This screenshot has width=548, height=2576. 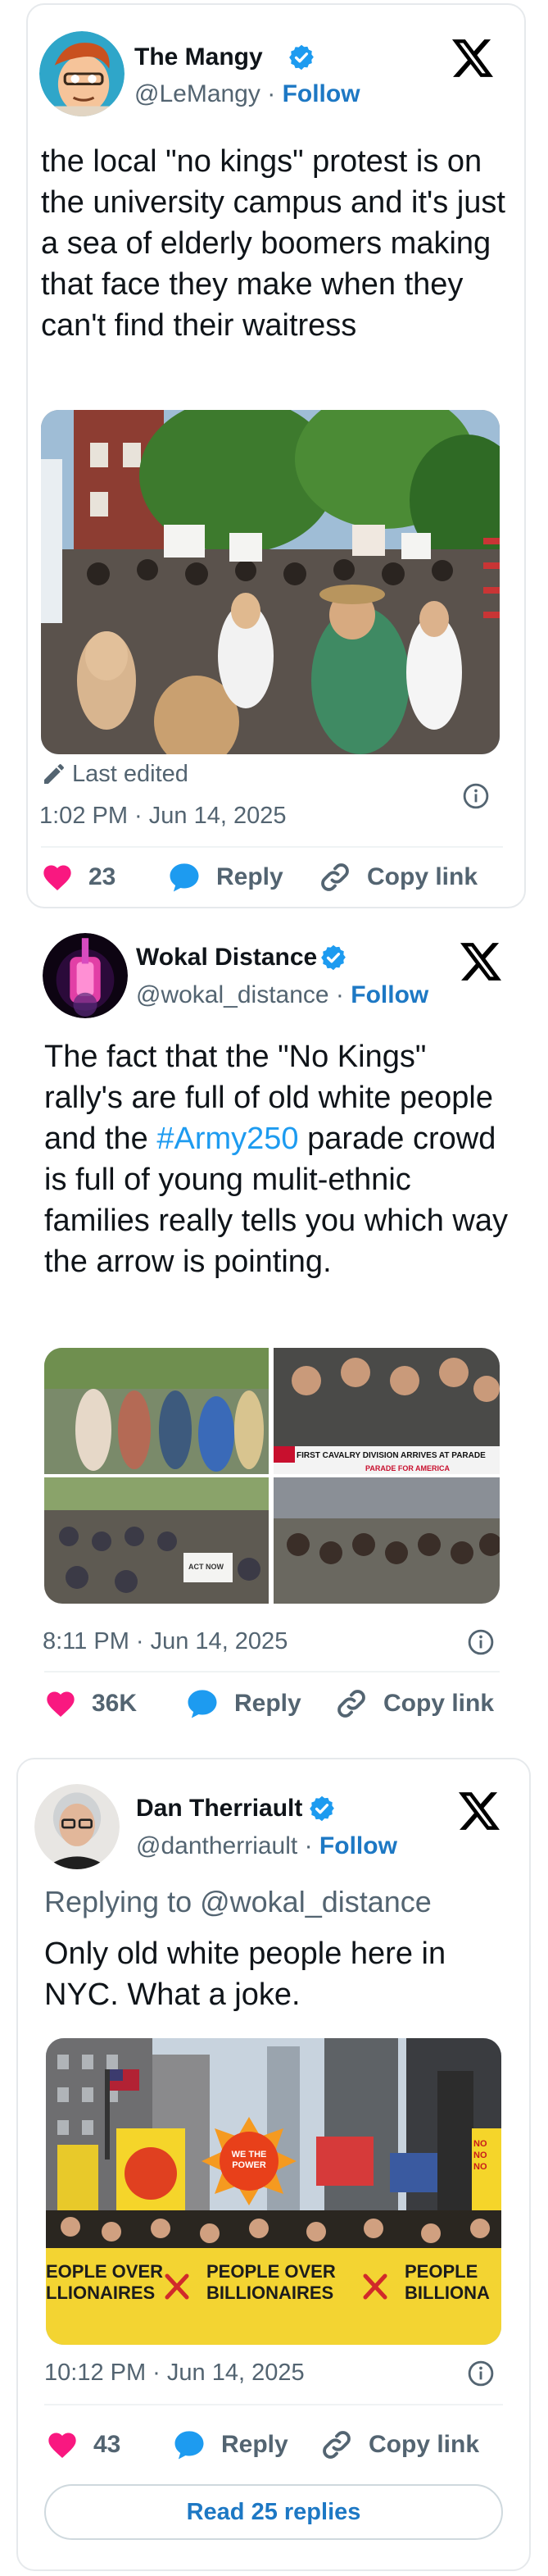 What do you see at coordinates (165, 1641) in the screenshot?
I see `timestamp: 8:11 PM · Jun 14, 2025` at bounding box center [165, 1641].